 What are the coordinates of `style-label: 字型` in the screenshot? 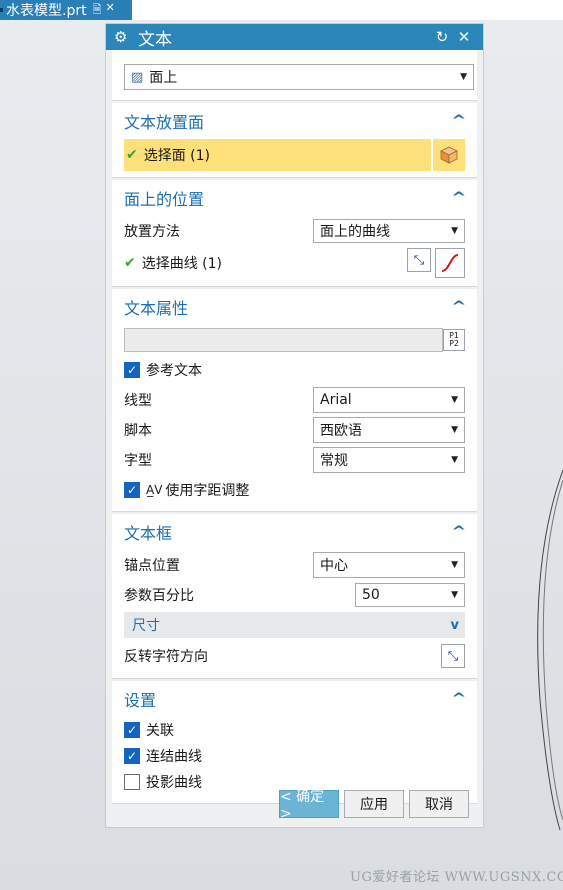 It's located at (138, 461).